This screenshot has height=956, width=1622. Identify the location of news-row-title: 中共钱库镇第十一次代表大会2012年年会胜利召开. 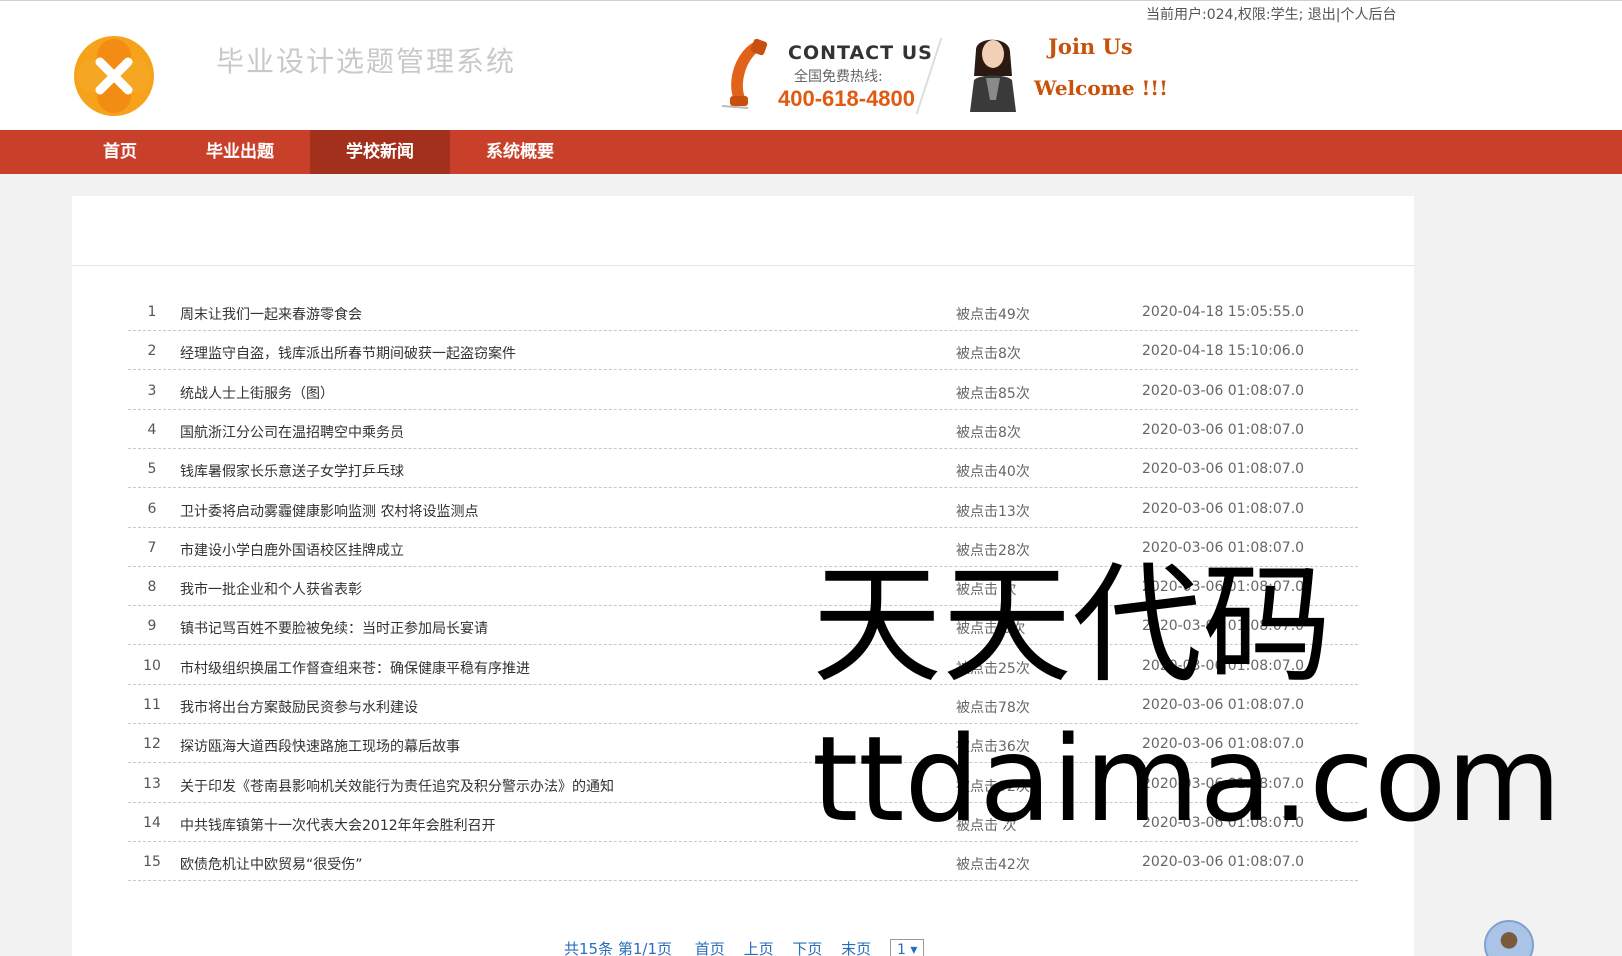
(338, 825).